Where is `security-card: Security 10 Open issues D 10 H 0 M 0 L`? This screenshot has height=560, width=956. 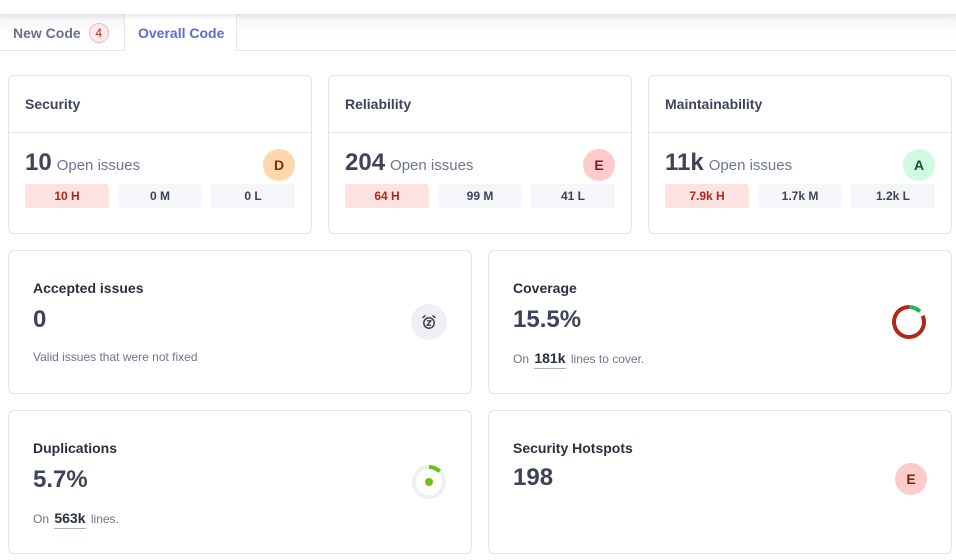 security-card: Security 10 Open issues D 10 H 0 M 0 L is located at coordinates (160, 154).